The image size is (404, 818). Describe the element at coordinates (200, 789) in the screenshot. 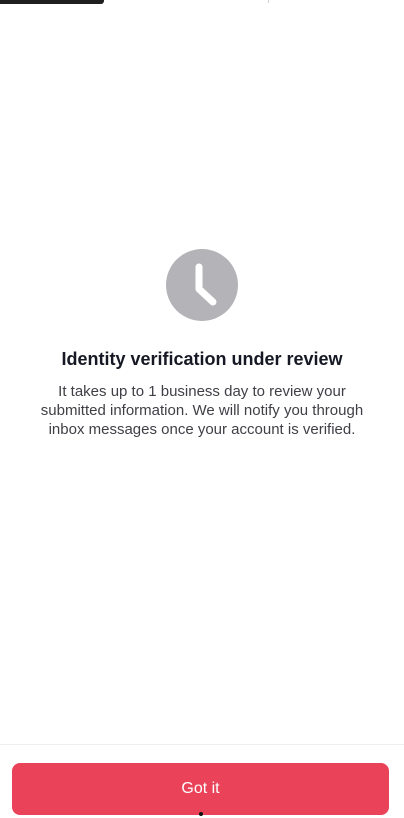

I see `got-it-button: Got it` at that location.